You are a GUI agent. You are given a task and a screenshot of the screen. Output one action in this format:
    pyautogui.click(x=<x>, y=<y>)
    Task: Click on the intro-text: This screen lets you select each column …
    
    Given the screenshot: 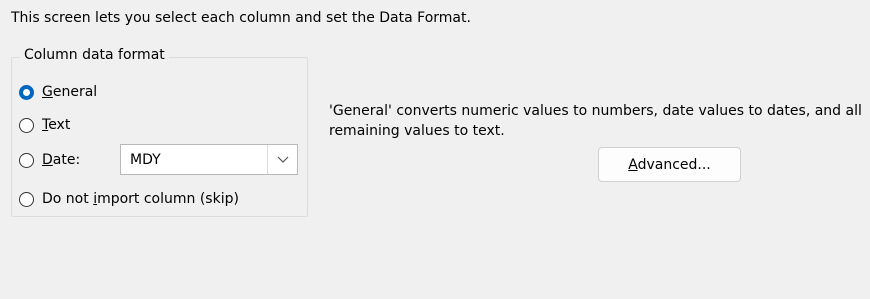 What is the action you would take?
    pyautogui.click(x=241, y=18)
    